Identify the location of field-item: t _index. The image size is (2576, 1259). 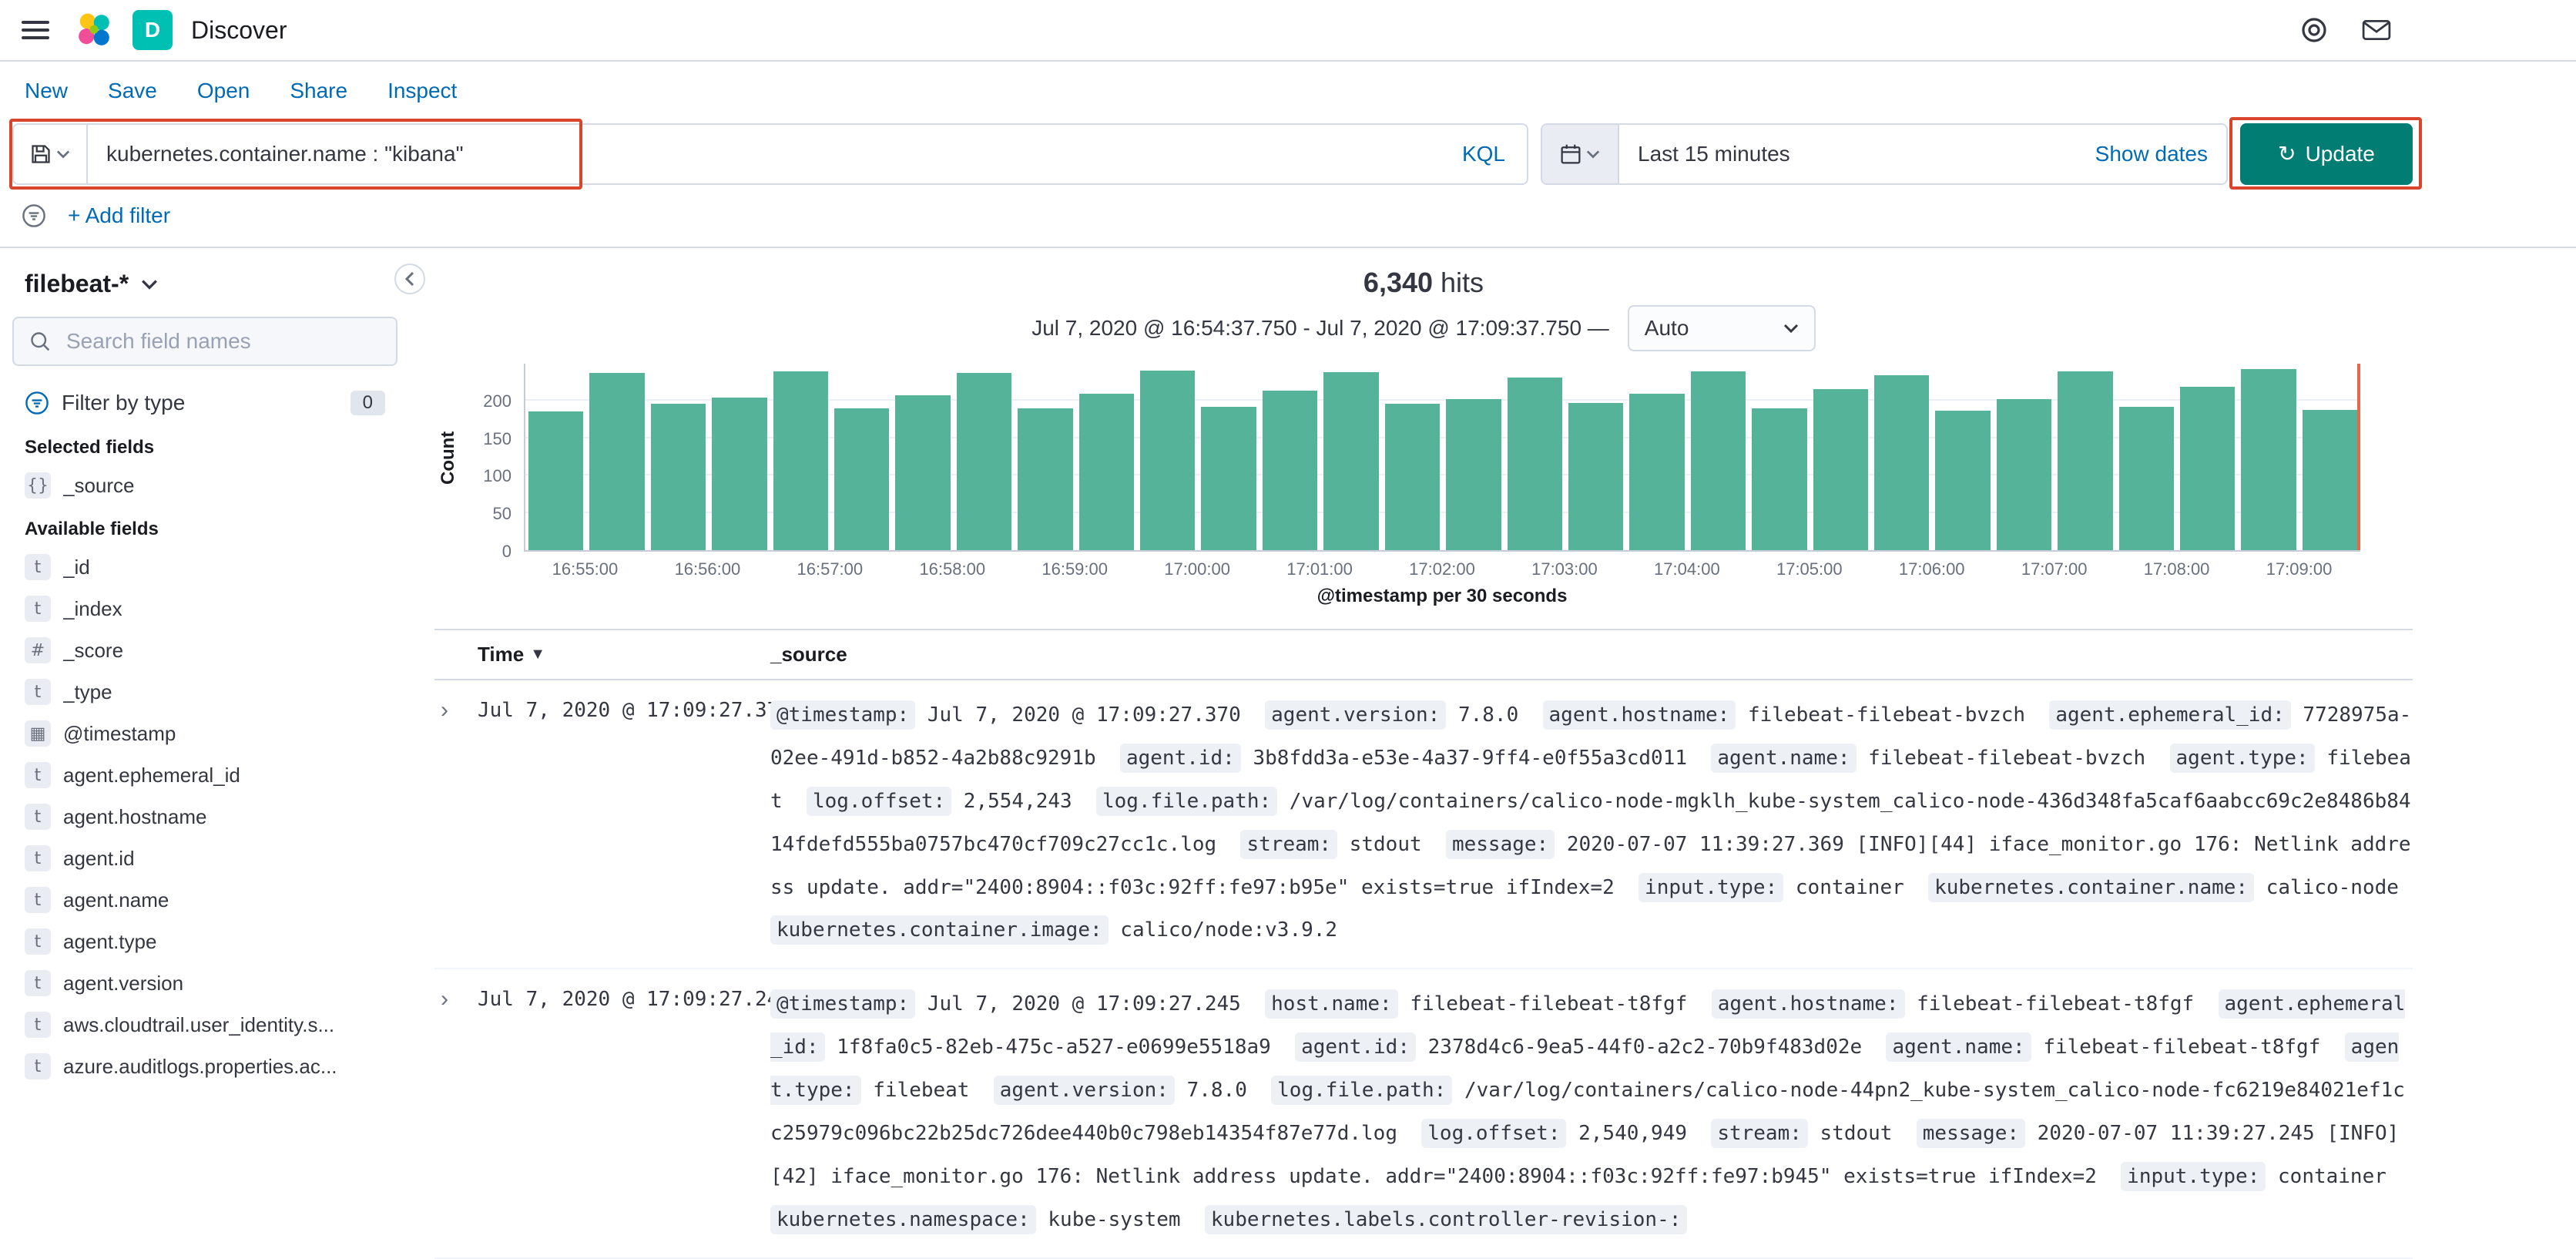
(204, 609).